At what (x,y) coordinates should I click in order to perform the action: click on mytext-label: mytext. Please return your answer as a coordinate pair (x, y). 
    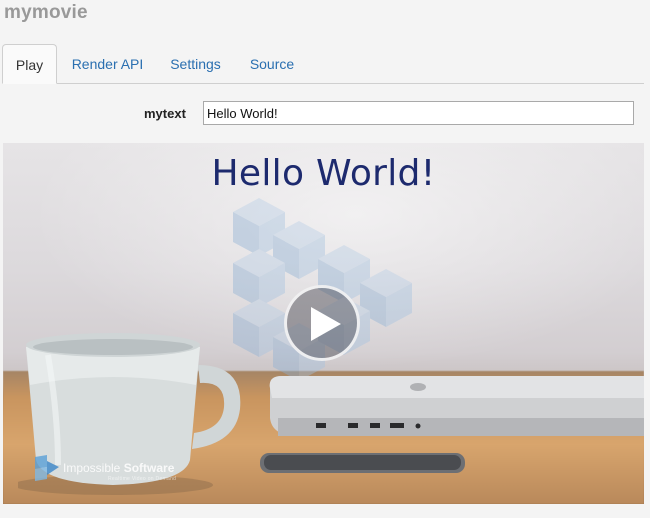
    Looking at the image, I should click on (165, 113).